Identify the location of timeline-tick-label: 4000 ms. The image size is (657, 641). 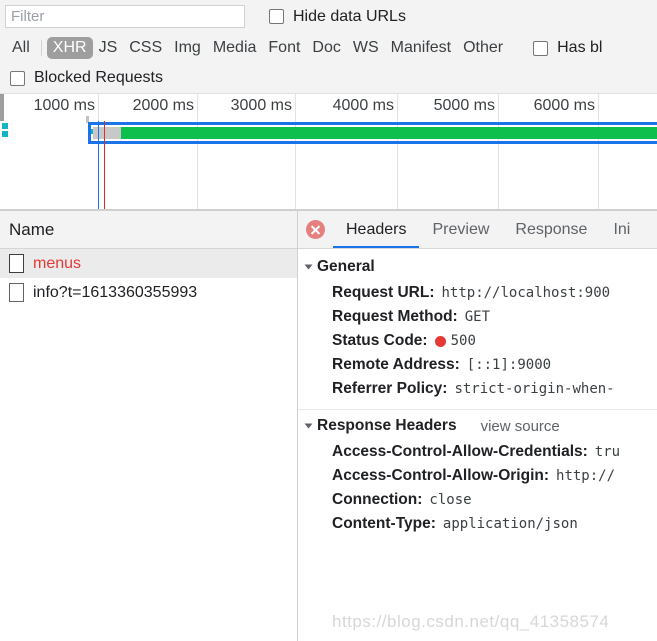
(363, 105).